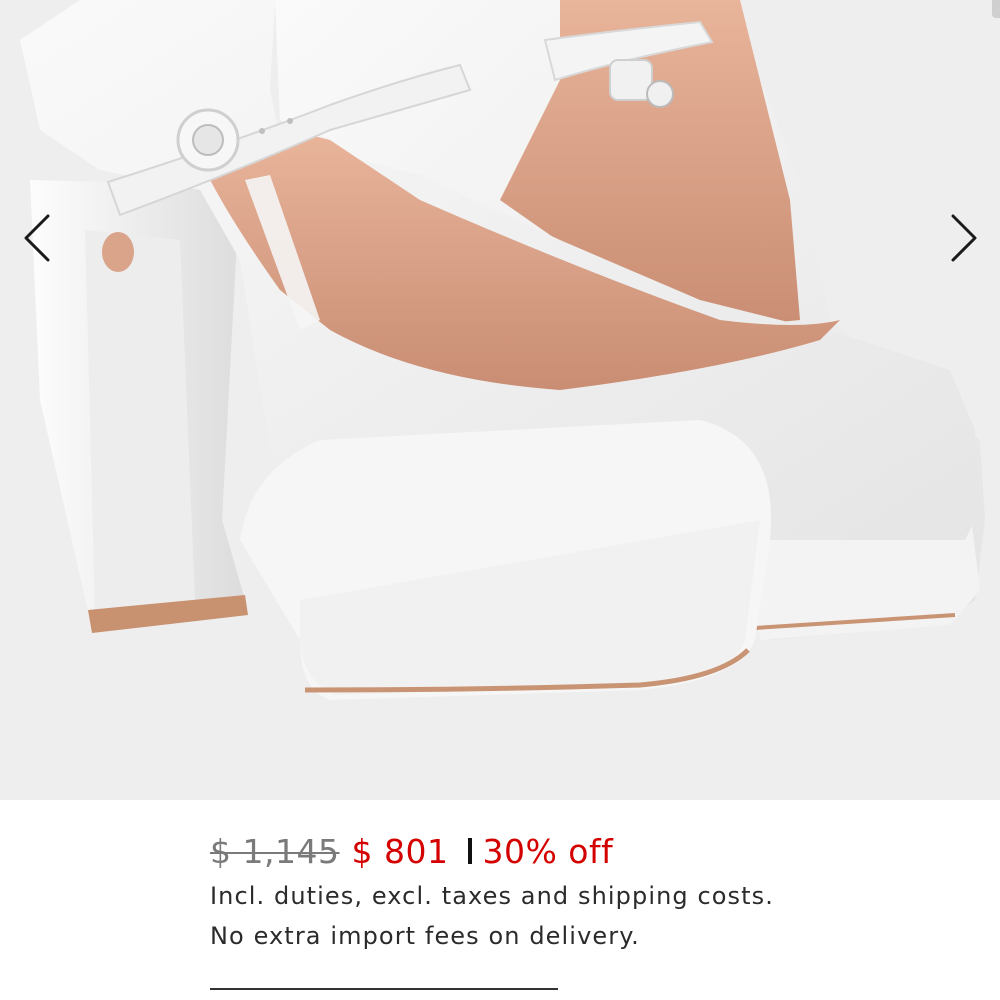  I want to click on price-row: $ 1,145 $ 801 30% off, so click(411, 851).